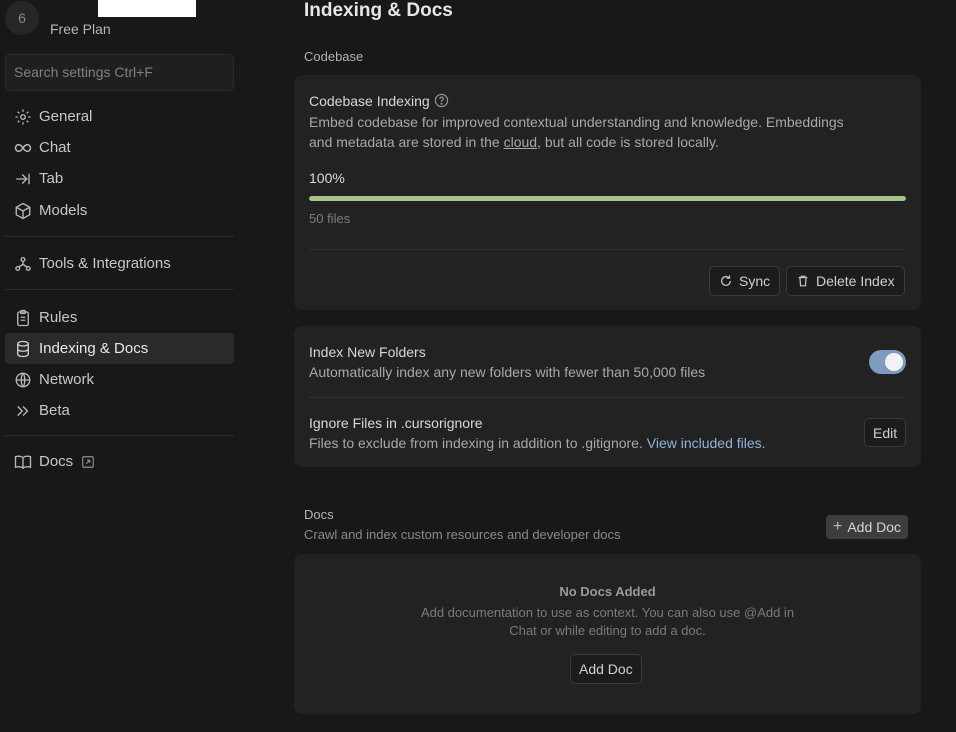  What do you see at coordinates (23, 179) in the screenshot?
I see `arrow-right-to-line-icon` at bounding box center [23, 179].